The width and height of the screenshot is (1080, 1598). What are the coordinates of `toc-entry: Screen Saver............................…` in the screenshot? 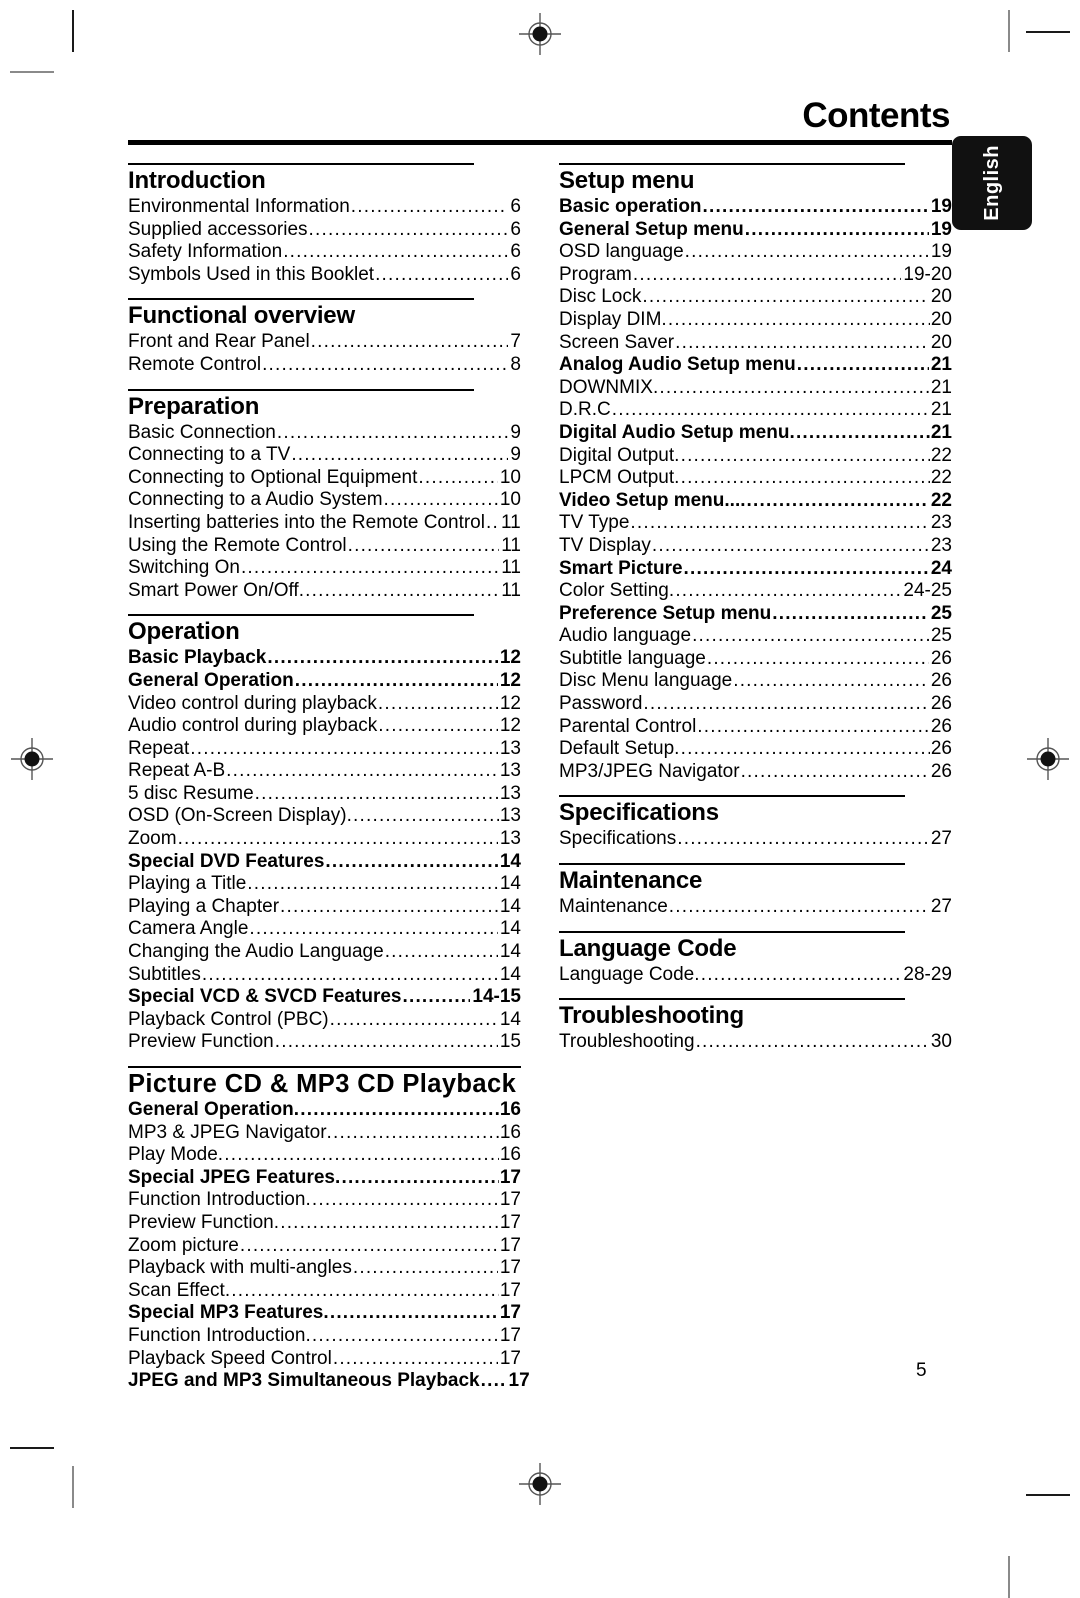 It's located at (755, 343).